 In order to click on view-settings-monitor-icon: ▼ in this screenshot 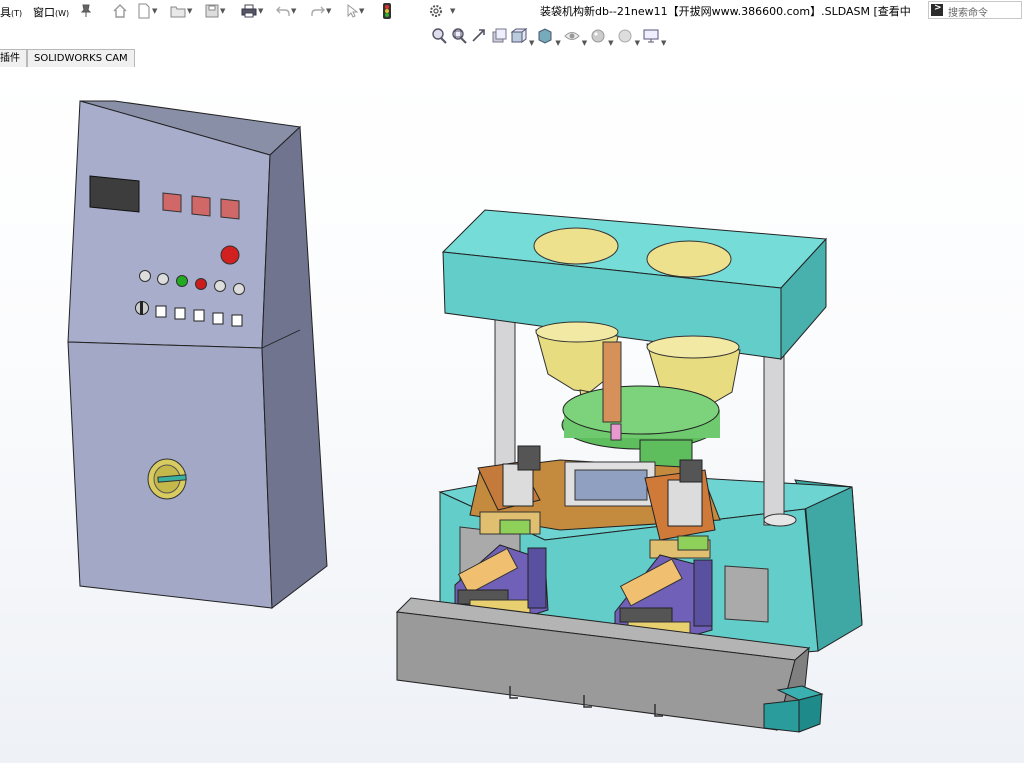, I will do `click(654, 37)`.